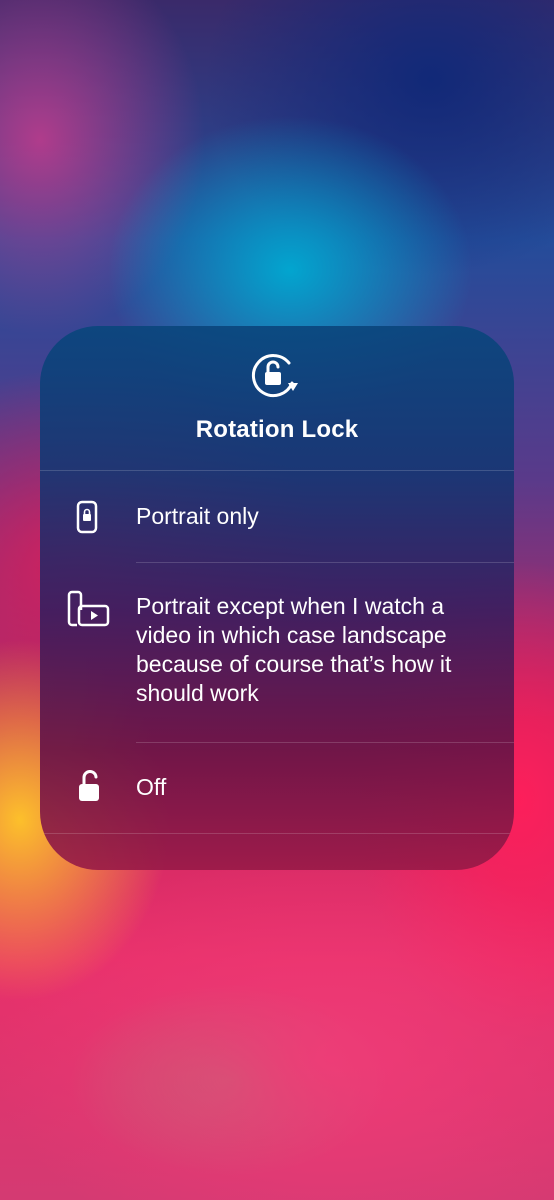 This screenshot has height=1200, width=554. Describe the element at coordinates (87, 517) in the screenshot. I see `portrait-phone-lock-icon` at that location.